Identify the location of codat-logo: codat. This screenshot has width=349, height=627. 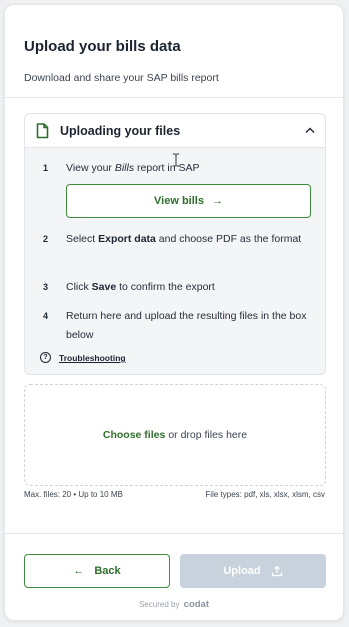
(196, 604).